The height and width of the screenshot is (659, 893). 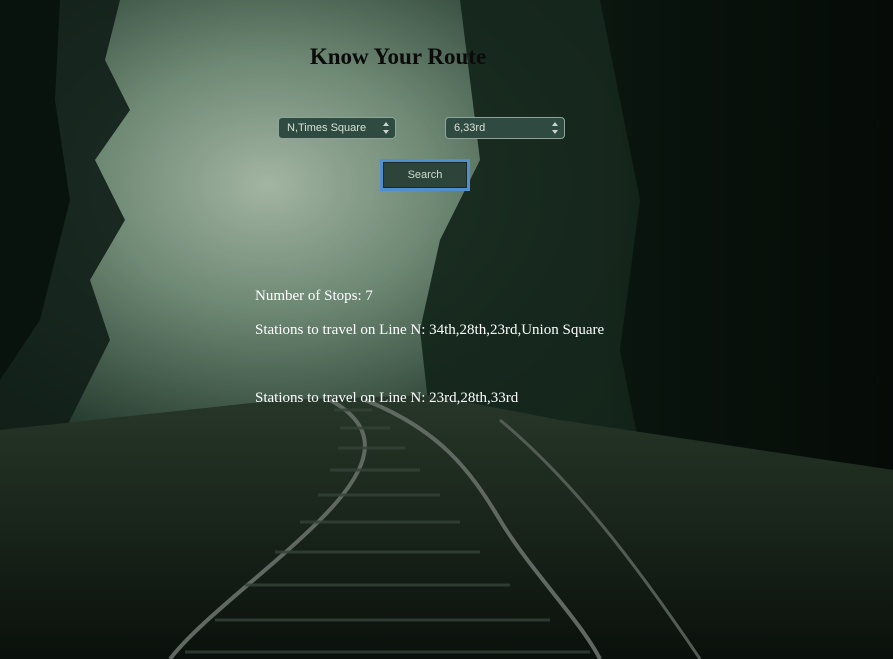 I want to click on from-station-select: N,Times Square, so click(x=337, y=128).